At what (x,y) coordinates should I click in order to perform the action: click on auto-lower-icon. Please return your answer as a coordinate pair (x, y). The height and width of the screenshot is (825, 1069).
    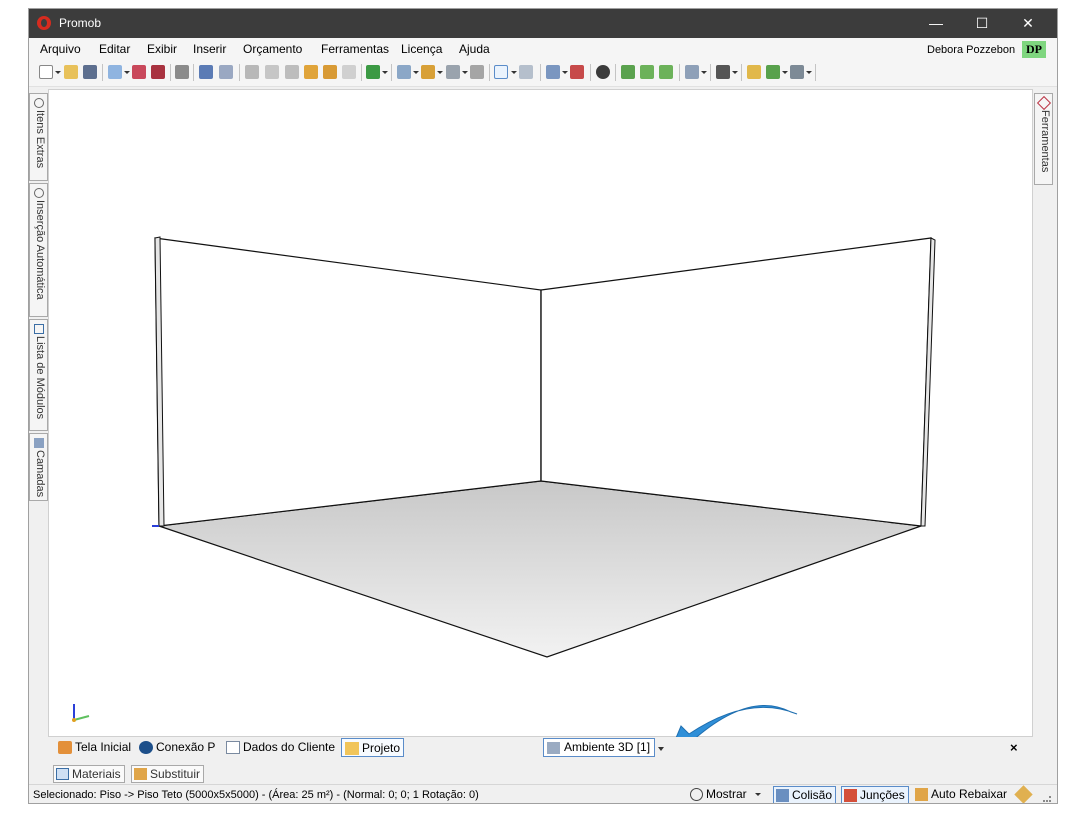
    Looking at the image, I should click on (921, 794).